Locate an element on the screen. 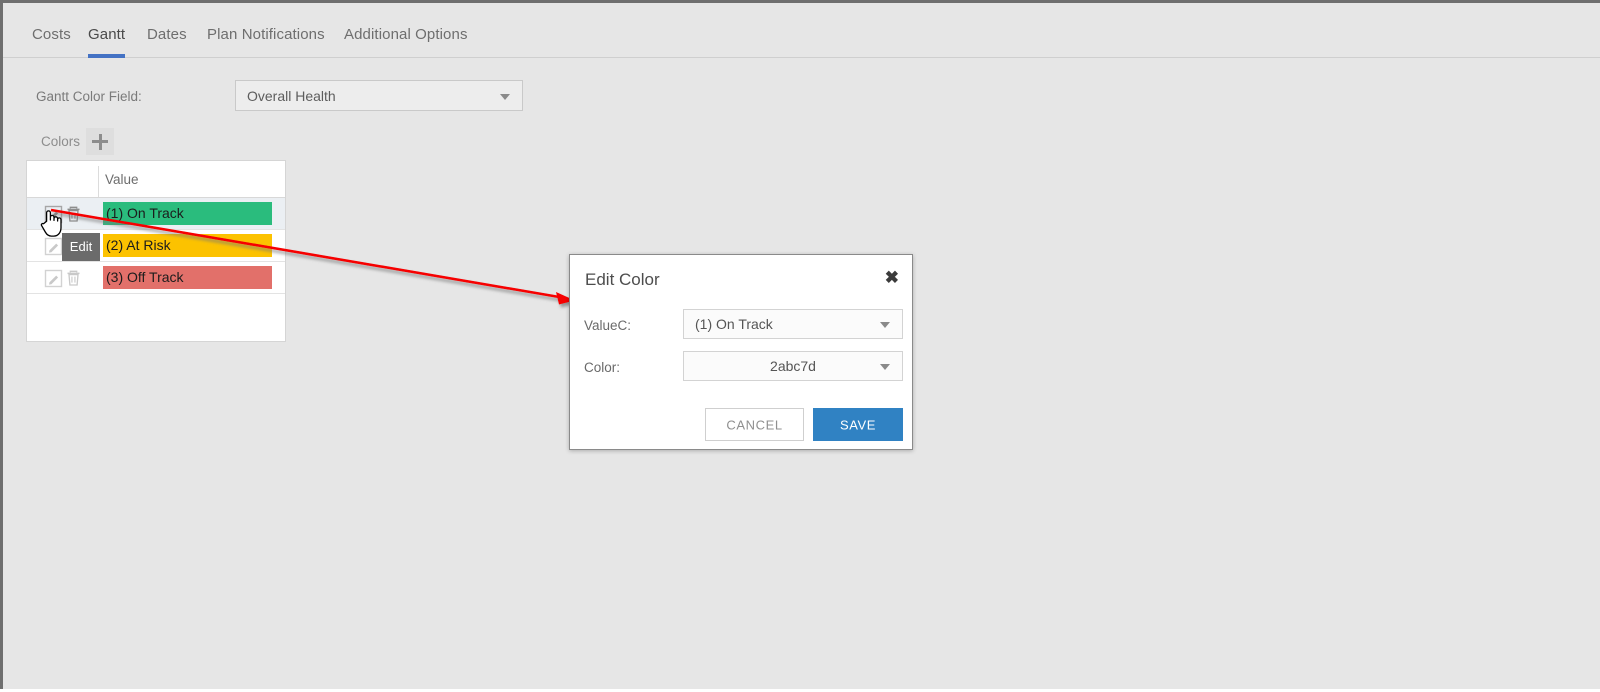  table-row: (3) Off Track is located at coordinates (156, 278).